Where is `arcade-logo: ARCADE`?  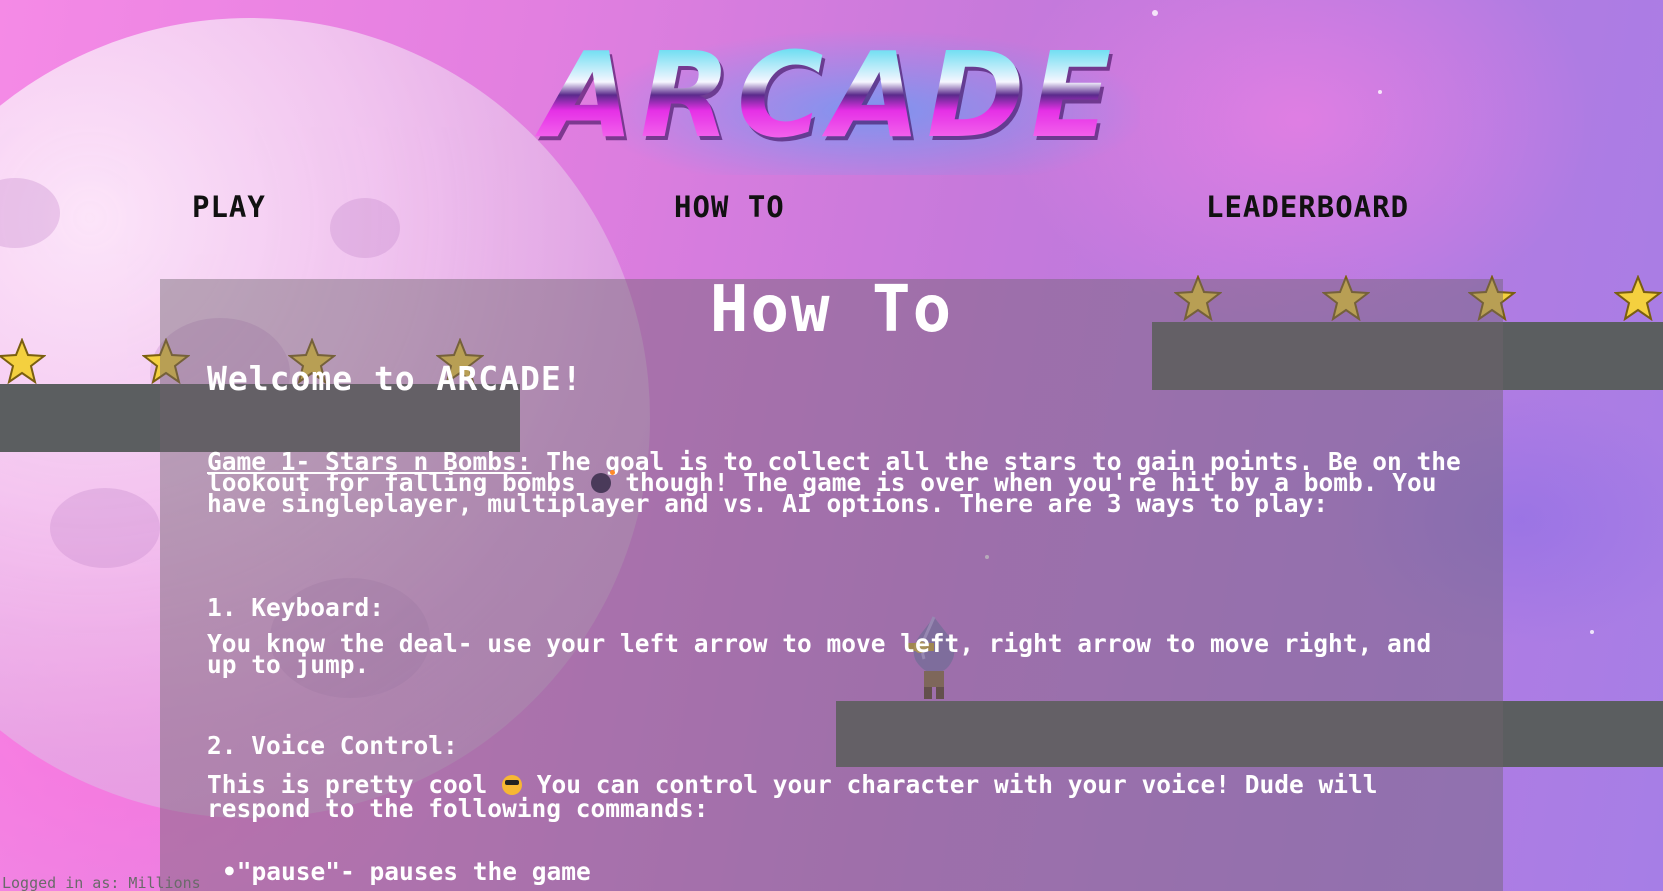 arcade-logo: ARCADE is located at coordinates (830, 95).